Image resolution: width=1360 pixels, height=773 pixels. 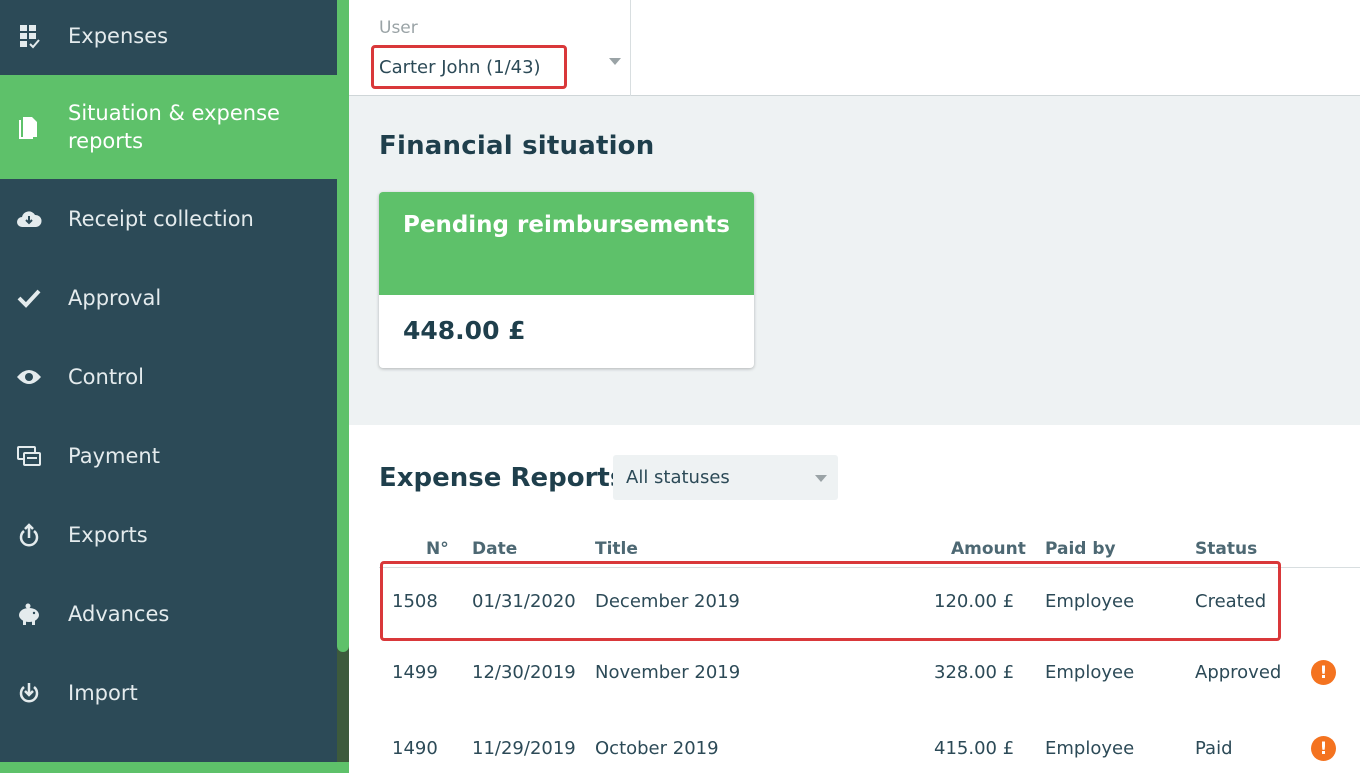 What do you see at coordinates (174, 127) in the screenshot?
I see `sidebar-item-label: Situation & expense reports` at bounding box center [174, 127].